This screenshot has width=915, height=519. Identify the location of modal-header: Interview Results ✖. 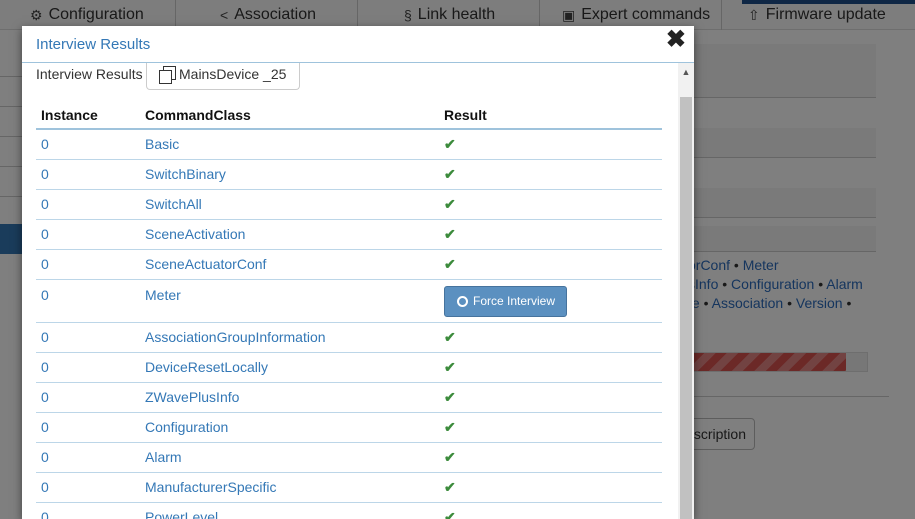
(358, 44).